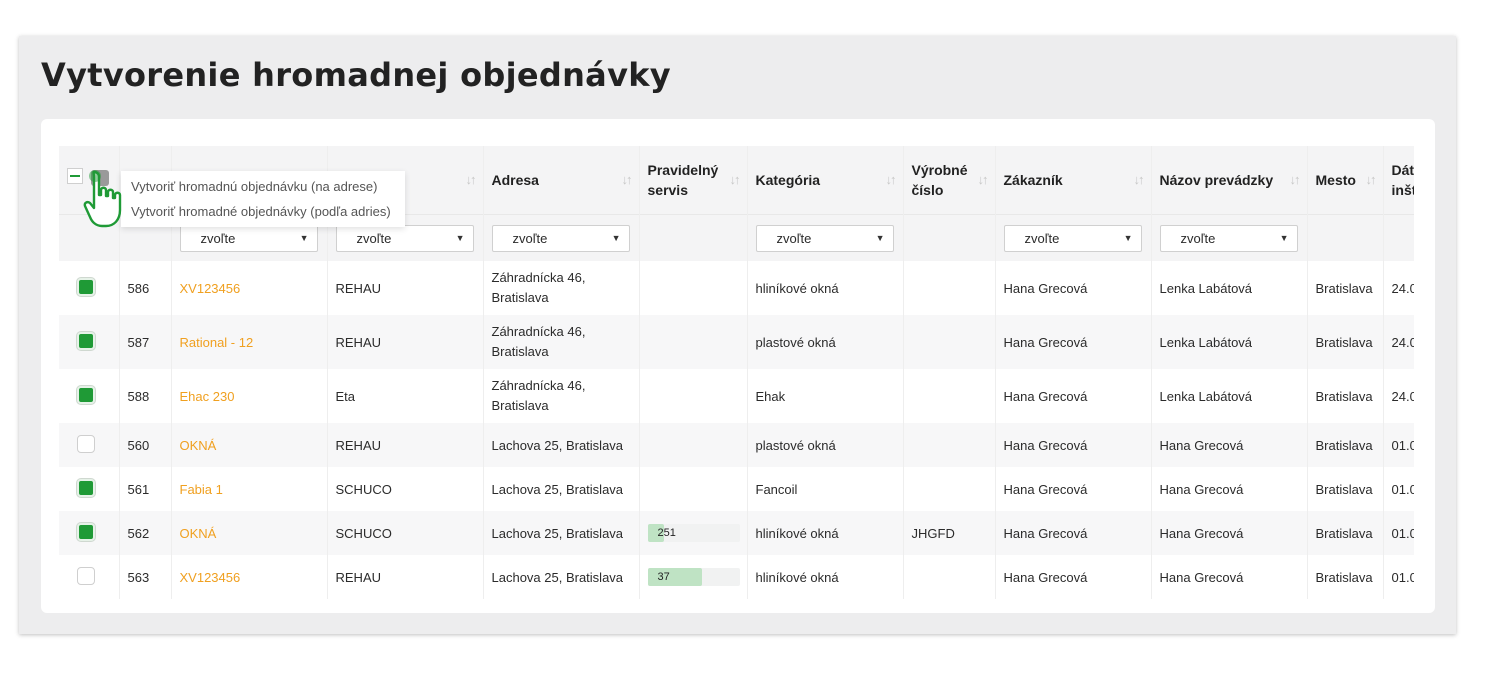 This screenshot has height=674, width=1500. What do you see at coordinates (693, 180) in the screenshot?
I see `header-regular-service: Pravidelný servis ↓↑` at bounding box center [693, 180].